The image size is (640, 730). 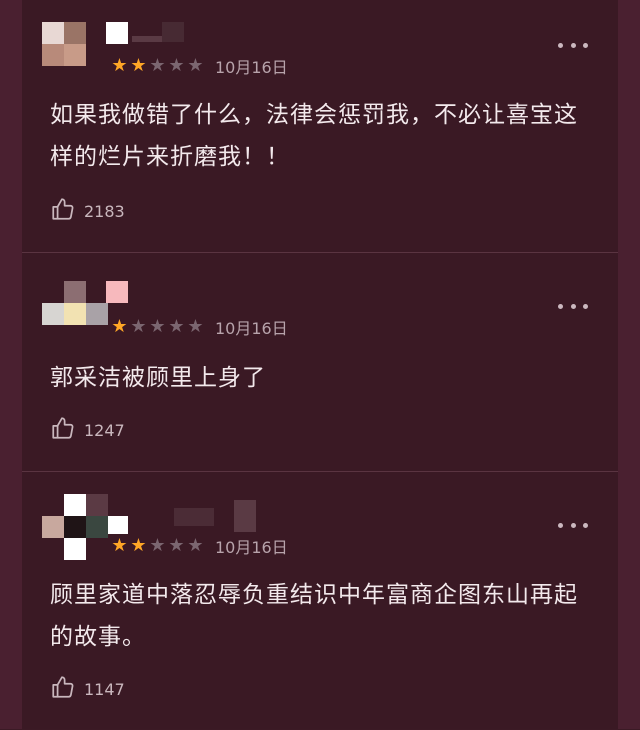 I want to click on page-edge-right, so click(x=629, y=364).